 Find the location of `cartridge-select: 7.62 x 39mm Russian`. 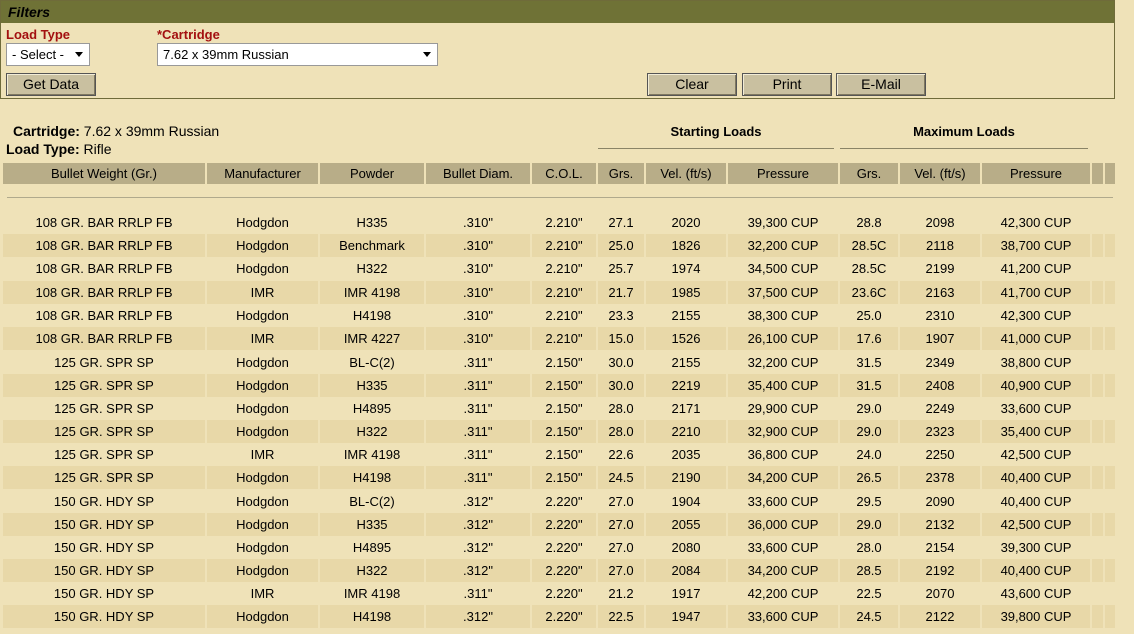

cartridge-select: 7.62 x 39mm Russian is located at coordinates (297, 54).